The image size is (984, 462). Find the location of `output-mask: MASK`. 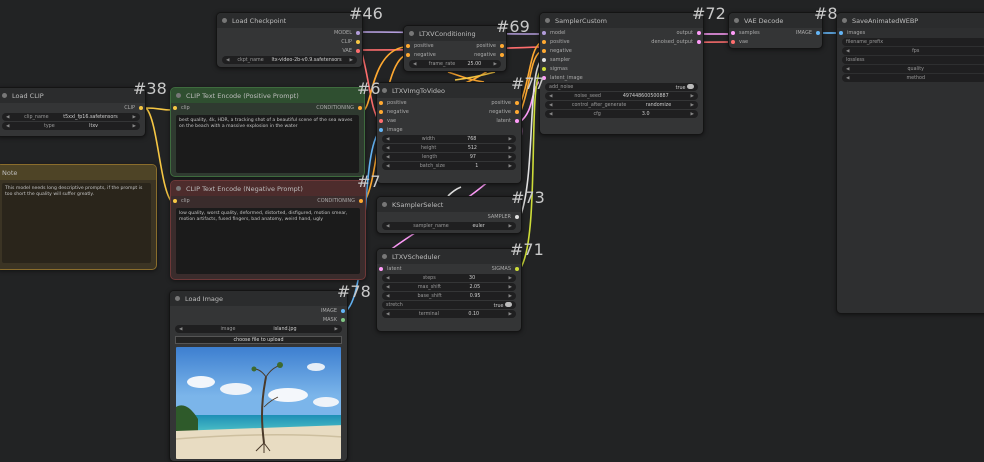

output-mask: MASK is located at coordinates (258, 319).